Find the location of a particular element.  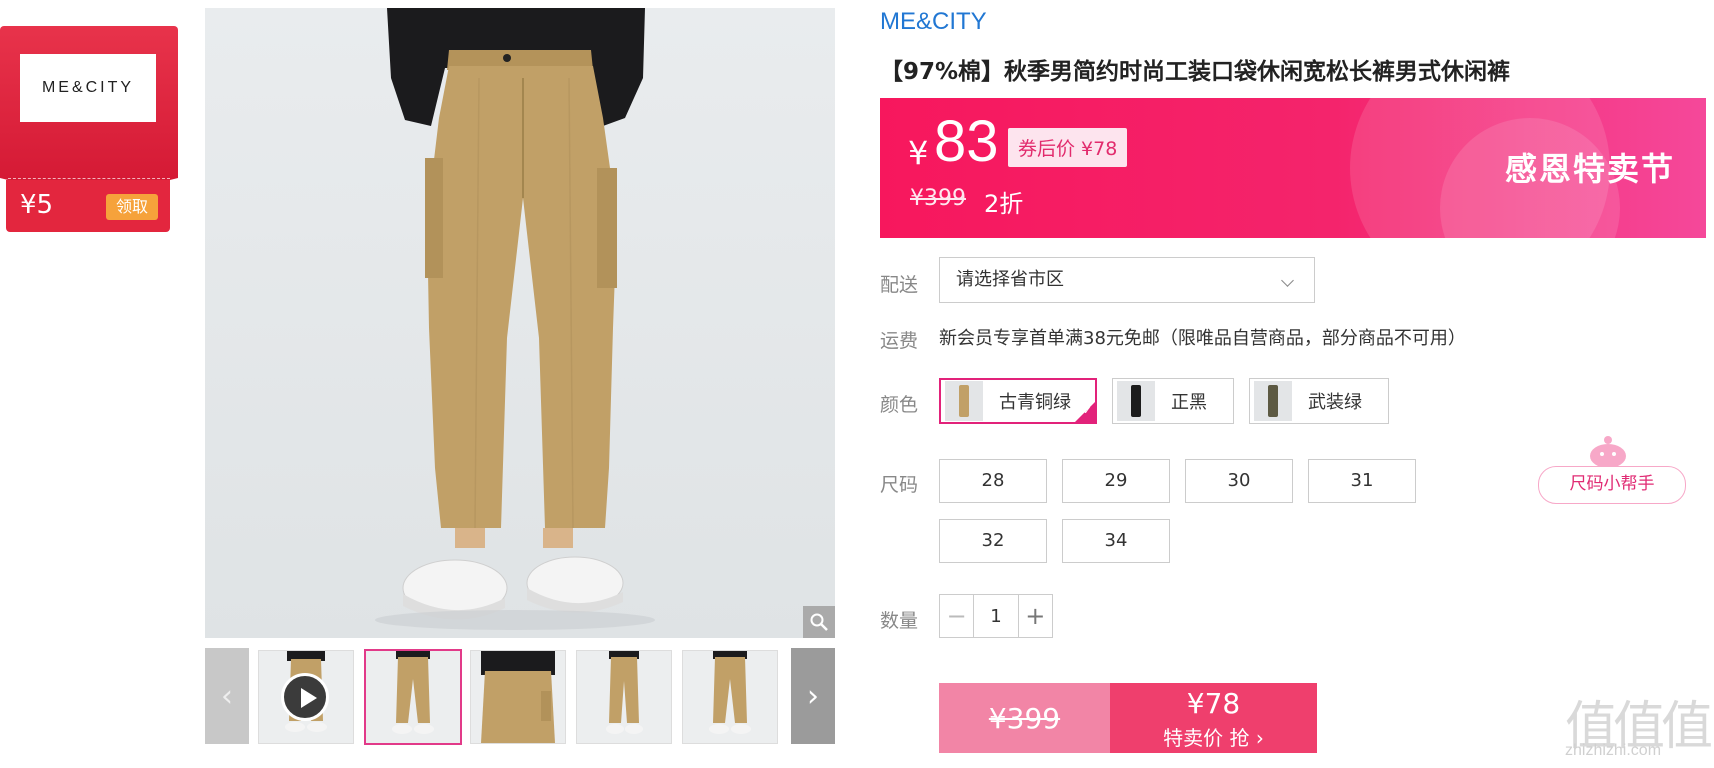

product-photo is located at coordinates (515, 319).